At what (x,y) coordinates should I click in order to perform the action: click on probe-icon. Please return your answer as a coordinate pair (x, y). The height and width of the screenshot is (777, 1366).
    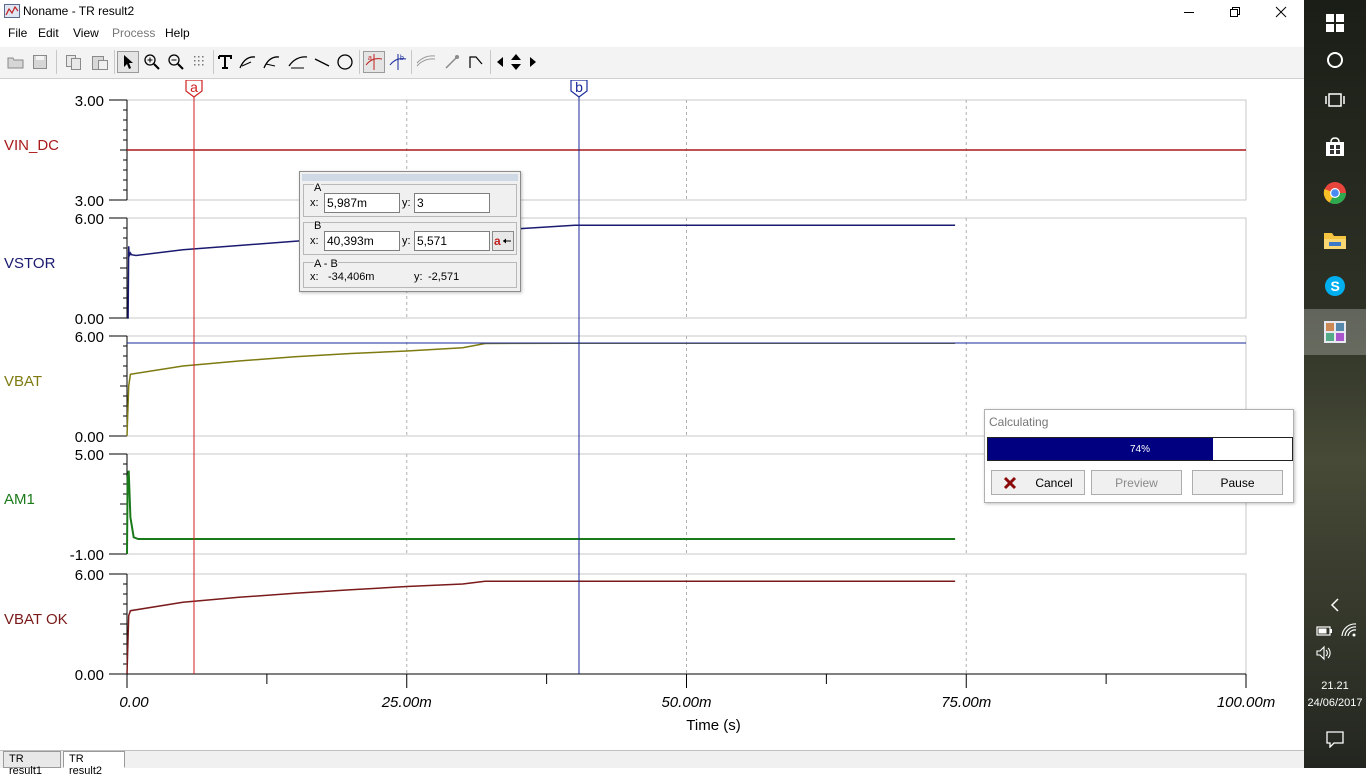
    Looking at the image, I should click on (452, 62).